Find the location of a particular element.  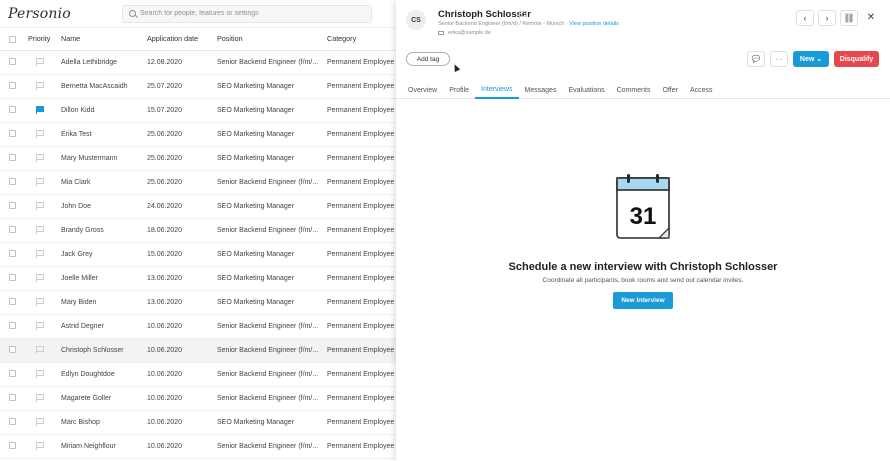

column-header-application-date: Application date is located at coordinates (179, 39).